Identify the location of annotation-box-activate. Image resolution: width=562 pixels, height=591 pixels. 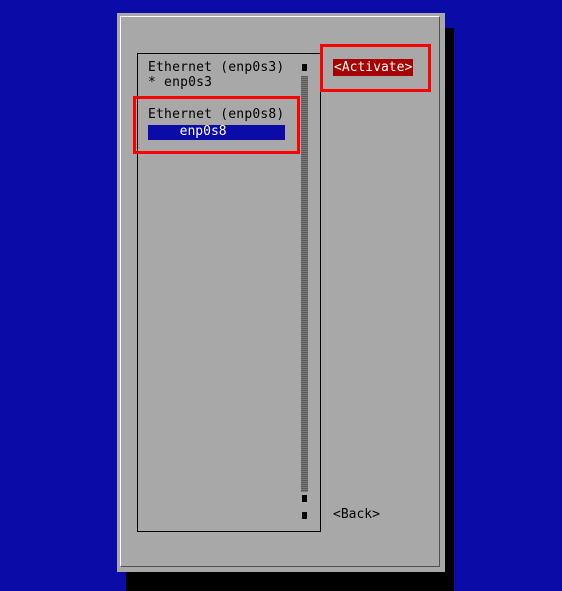
(375, 68).